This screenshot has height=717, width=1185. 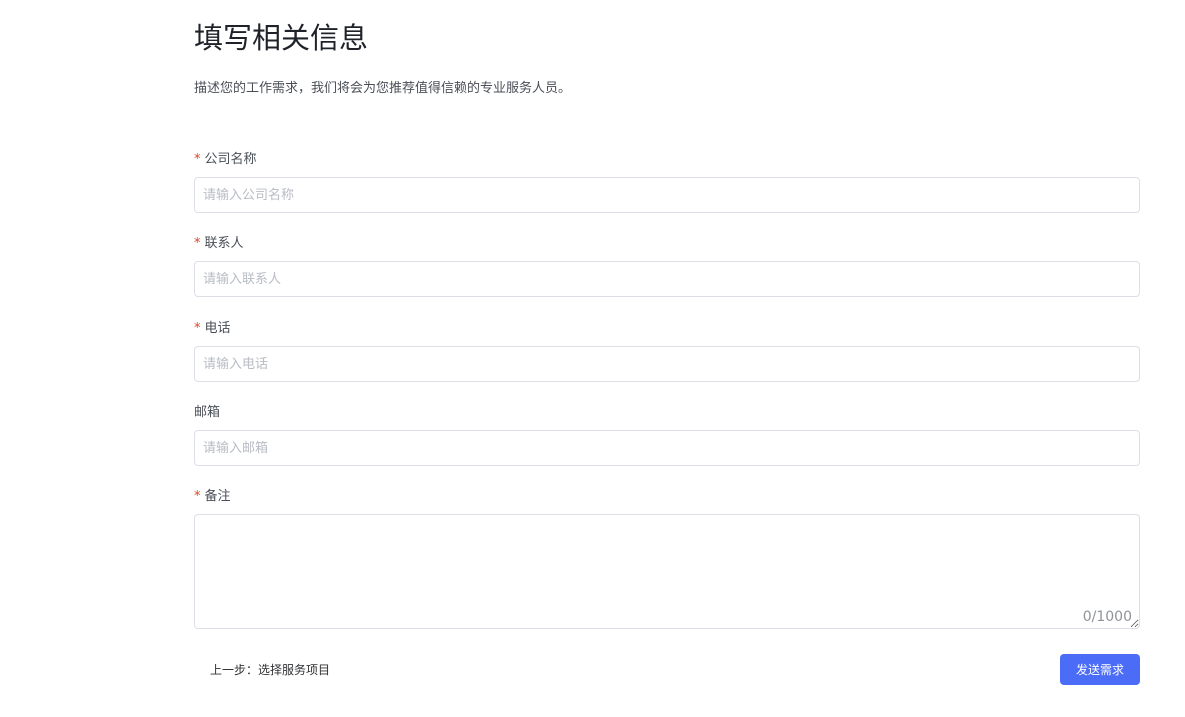 I want to click on char-count: 0/1000, so click(x=1107, y=617).